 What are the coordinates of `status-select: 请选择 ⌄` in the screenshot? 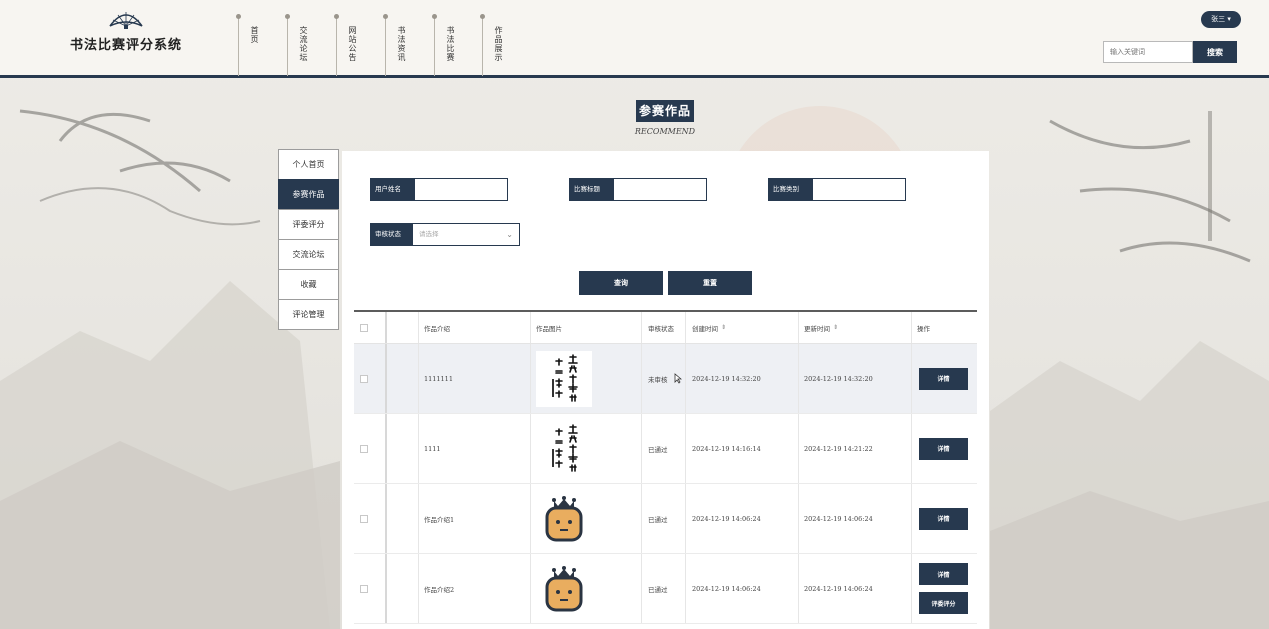 It's located at (466, 234).